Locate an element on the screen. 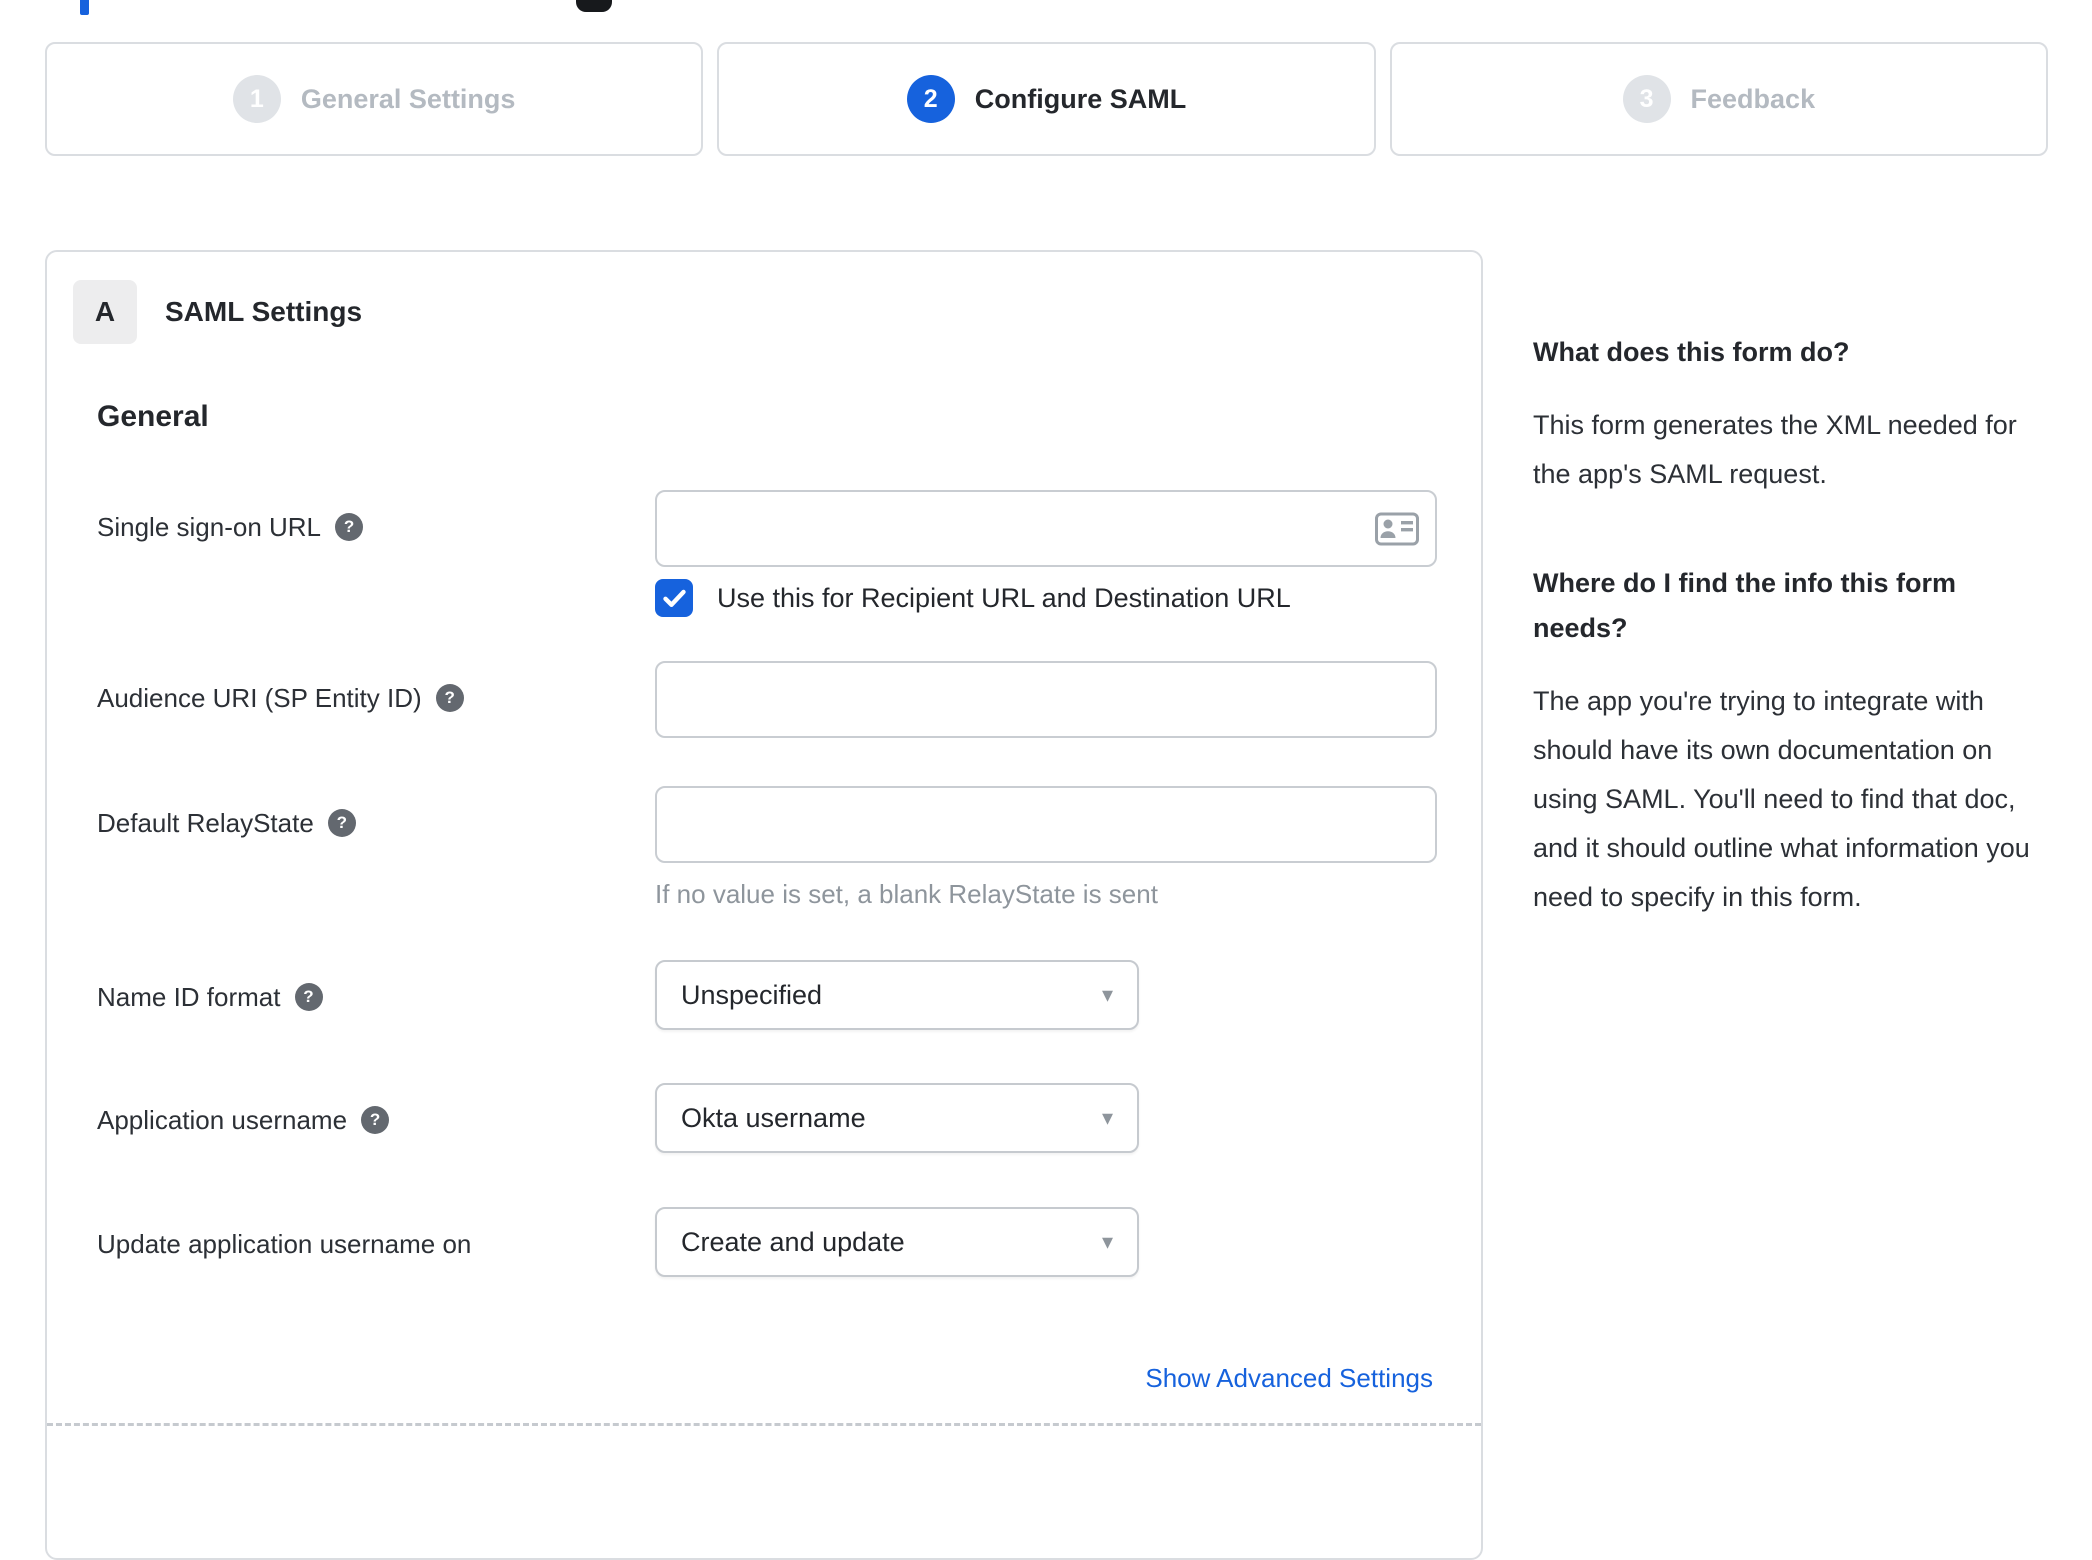  default-relaystate-input is located at coordinates (1046, 824).